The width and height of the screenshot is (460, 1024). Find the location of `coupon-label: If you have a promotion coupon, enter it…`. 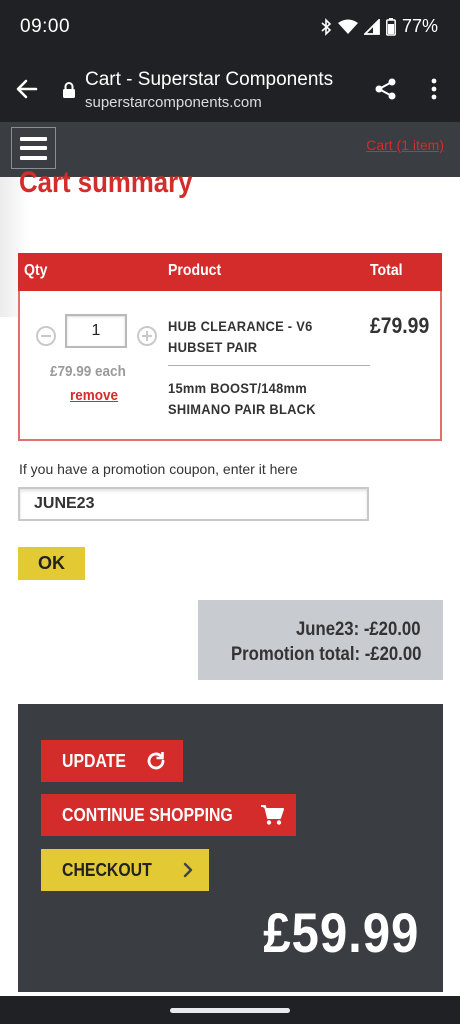

coupon-label: If you have a promotion coupon, enter it… is located at coordinates (158, 469).